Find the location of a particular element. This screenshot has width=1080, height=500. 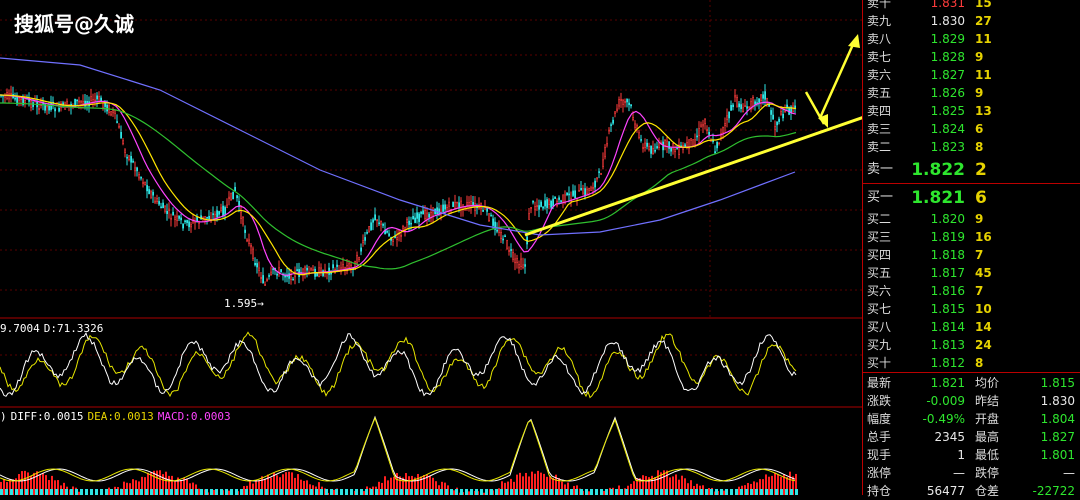

arrow-up-icon is located at coordinates (854, 41).